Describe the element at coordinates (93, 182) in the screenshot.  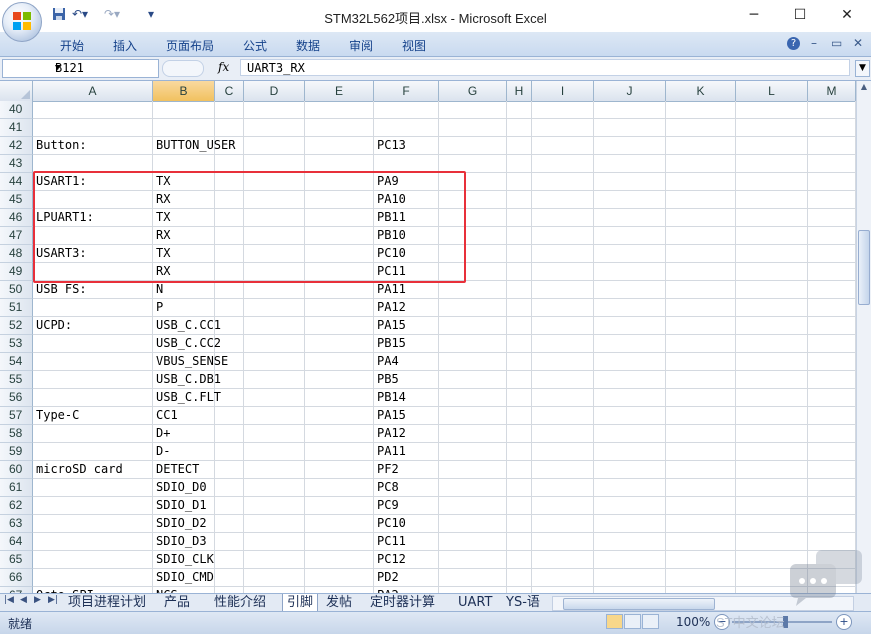
I see `cell-a: USART1:` at that location.